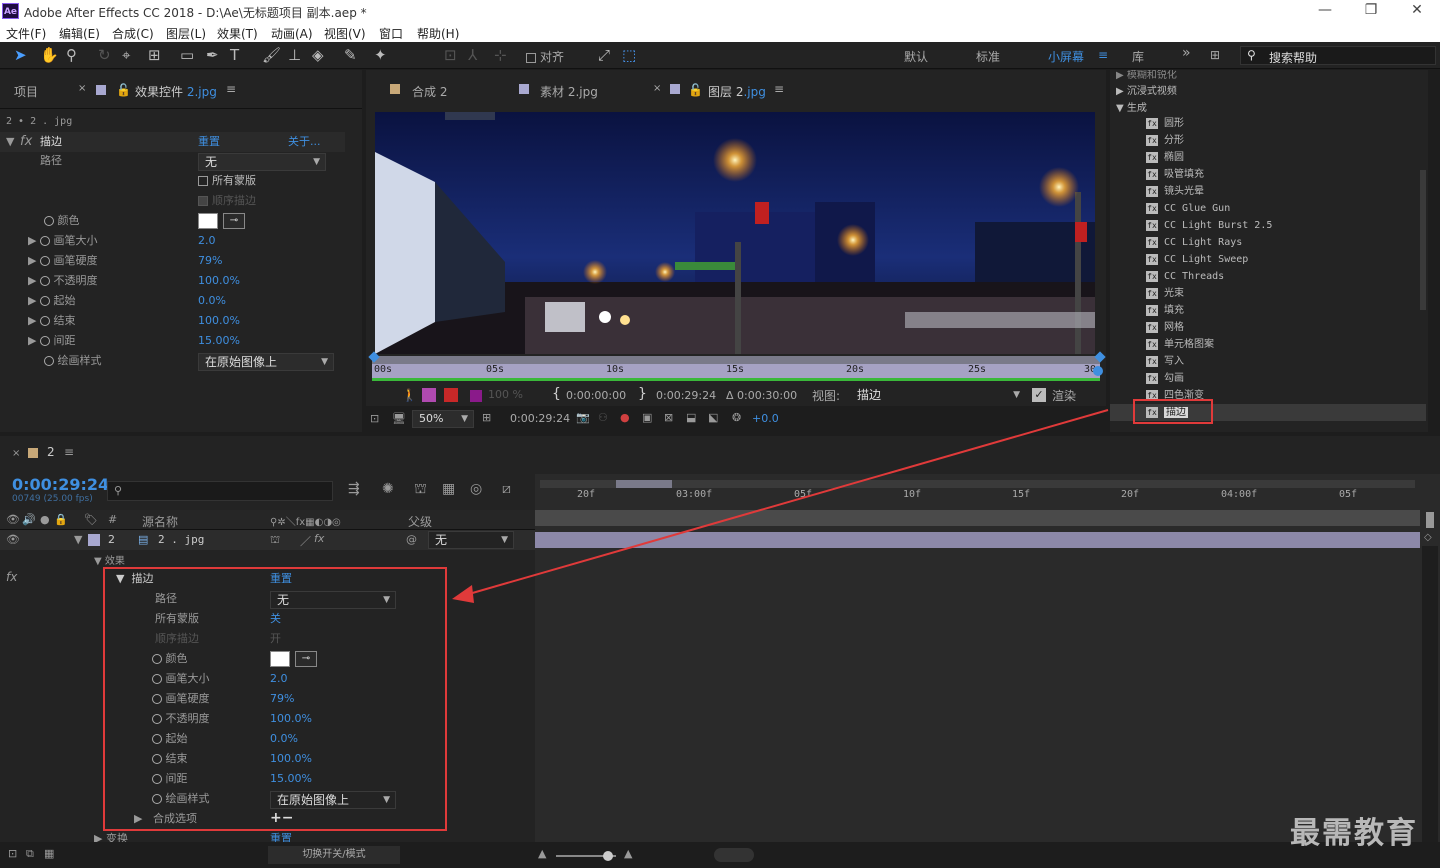 Image resolution: width=1440 pixels, height=868 pixels. What do you see at coordinates (486, 417) in the screenshot?
I see `safe-zones-icon: ⊞` at bounding box center [486, 417].